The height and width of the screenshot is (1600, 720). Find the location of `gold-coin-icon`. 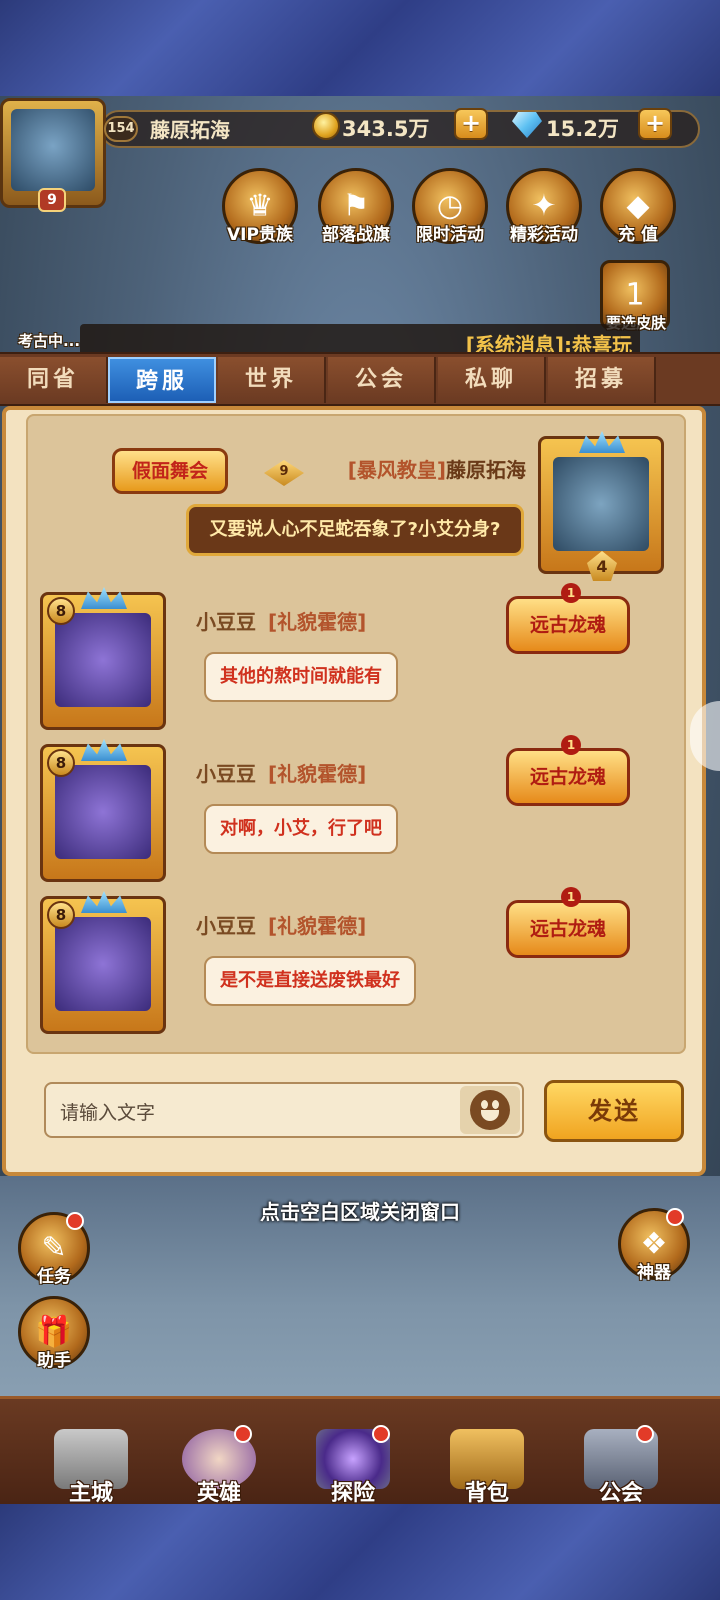

gold-coin-icon is located at coordinates (326, 126).